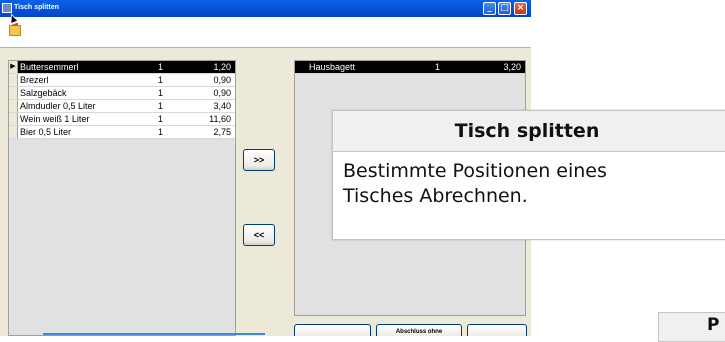 This screenshot has height=342, width=725. Describe the element at coordinates (122, 132) in the screenshot. I see `table-row: Bier 0,5 Liter 1 2,75` at that location.